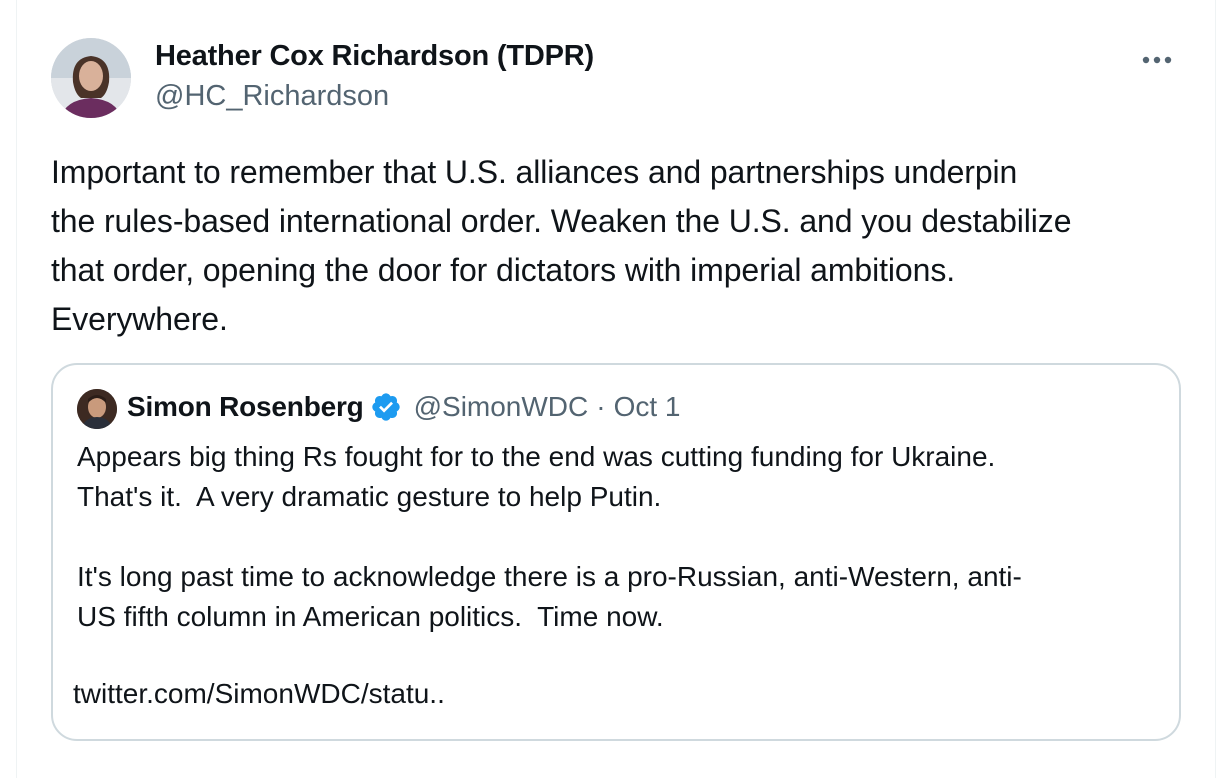 This screenshot has width=1232, height=778. Describe the element at coordinates (259, 694) in the screenshot. I see `quote-link: twitter.com/SimonWDC/statu..` at that location.